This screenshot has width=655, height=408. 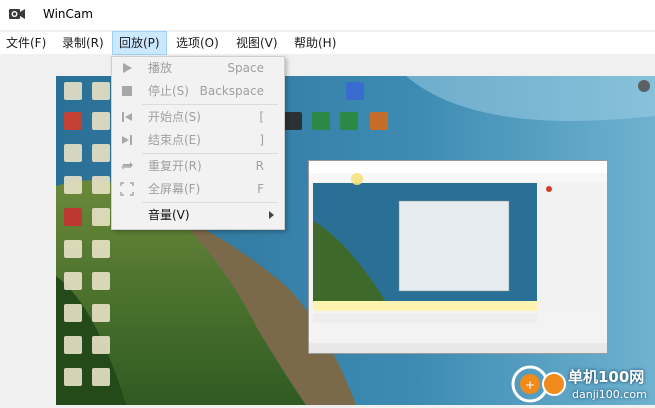 What do you see at coordinates (198, 215) in the screenshot?
I see `menu-item-volume: 音量(V)` at bounding box center [198, 215].